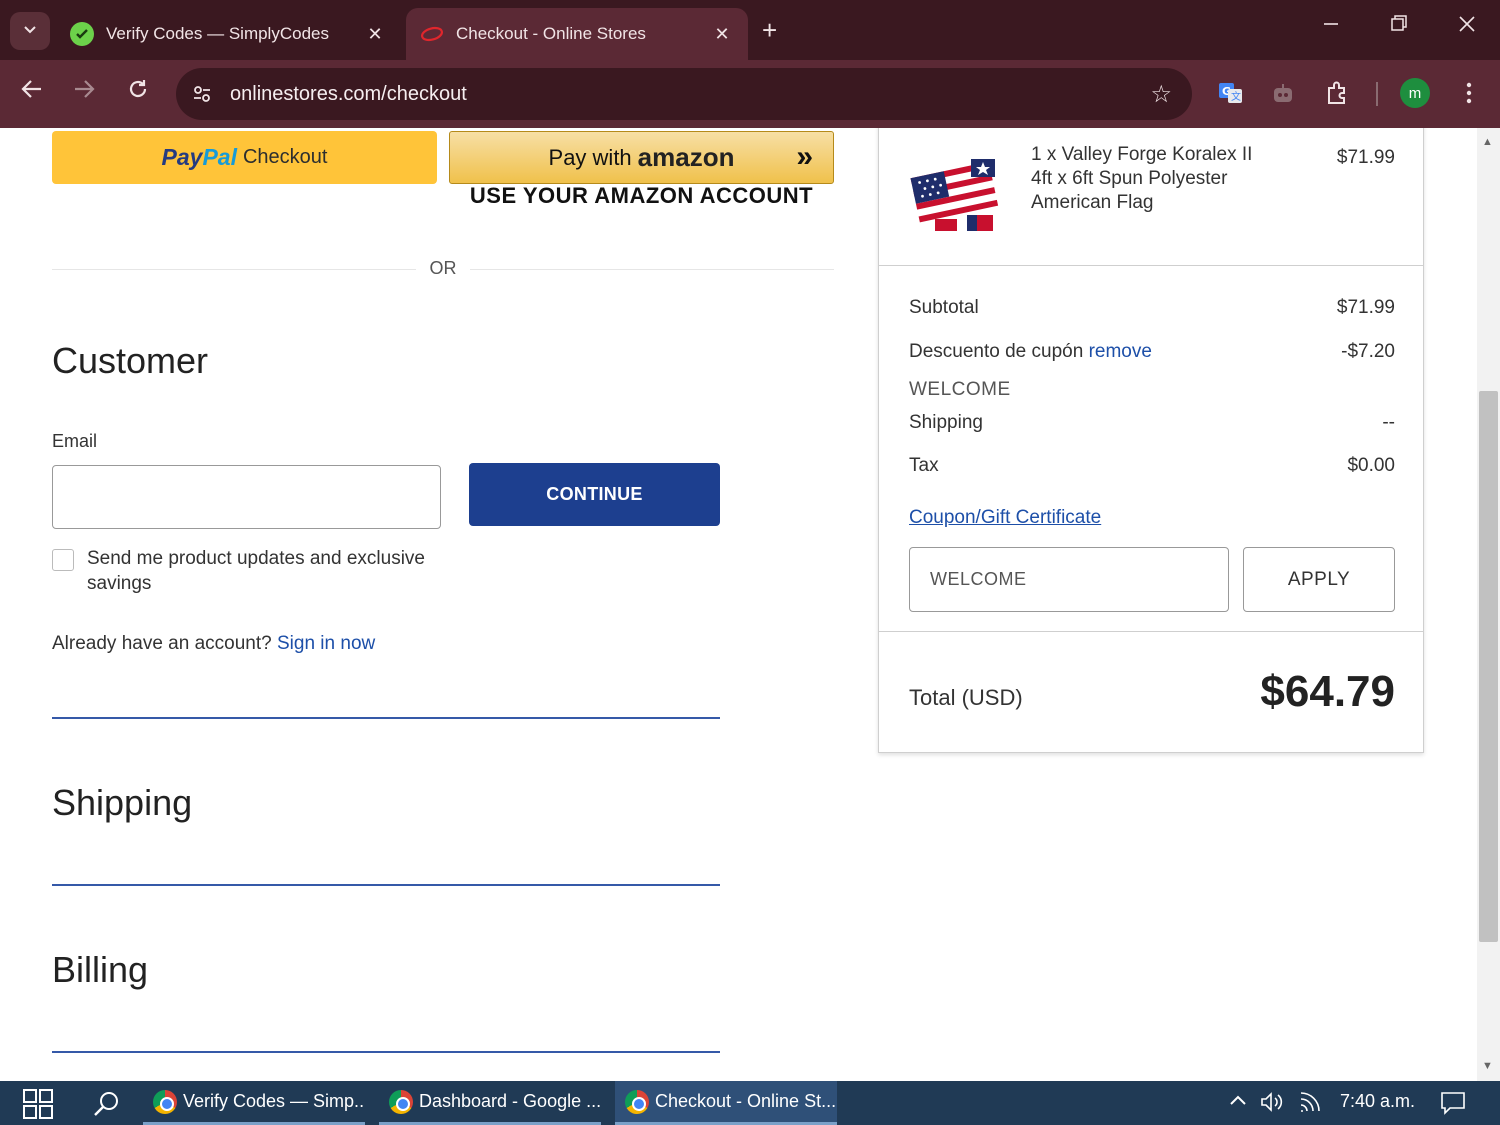  Describe the element at coordinates (182, 157) in the screenshot. I see `paypal-logo-pay: Pay` at that location.